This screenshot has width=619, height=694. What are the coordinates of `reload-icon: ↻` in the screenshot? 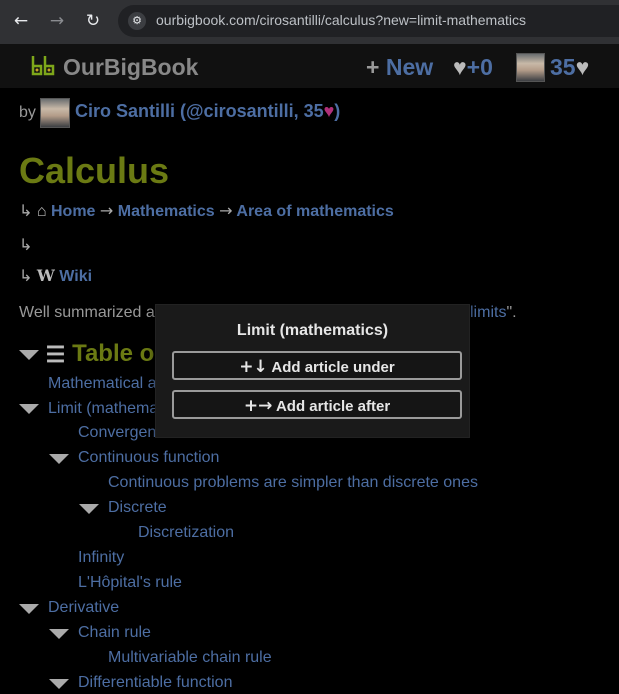 It's located at (93, 21).